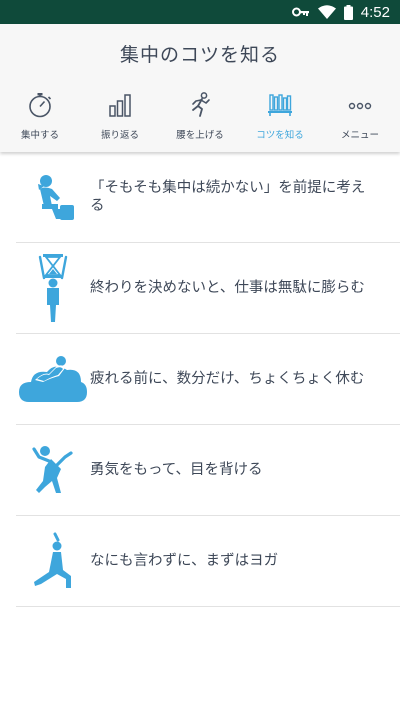 The width and height of the screenshot is (400, 711). I want to click on running-person-icon, so click(201, 104).